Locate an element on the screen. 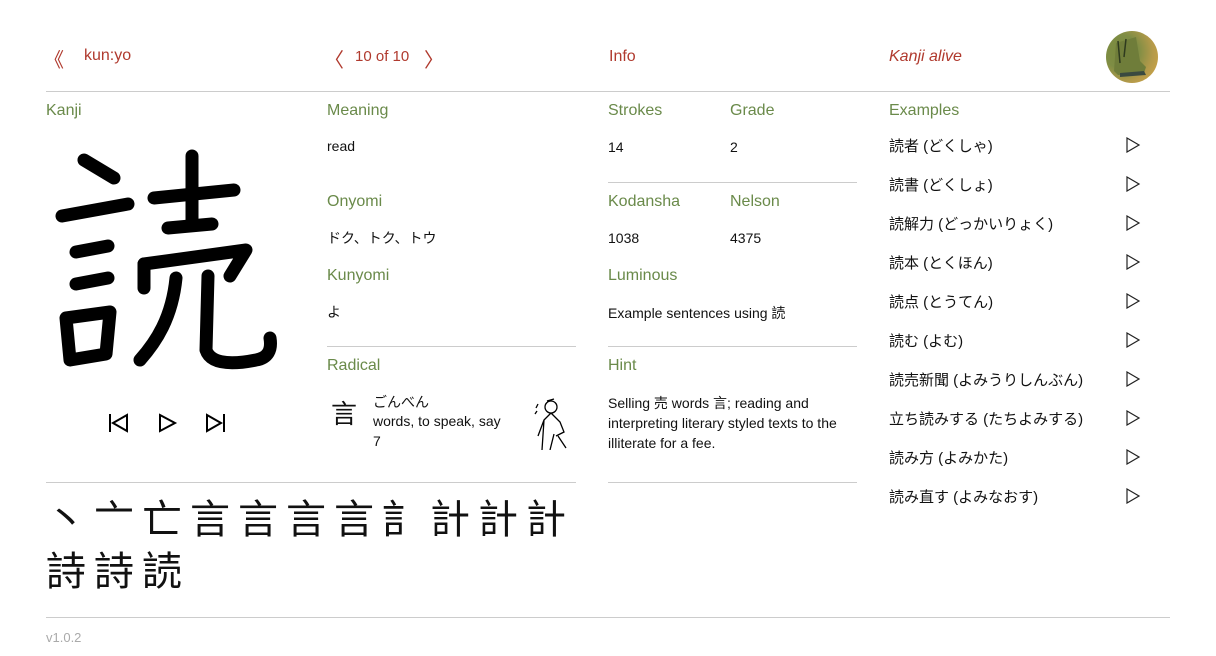 This screenshot has height=656, width=1216. example-item: 読み直す (よみなおす) is located at coordinates (1019, 498).